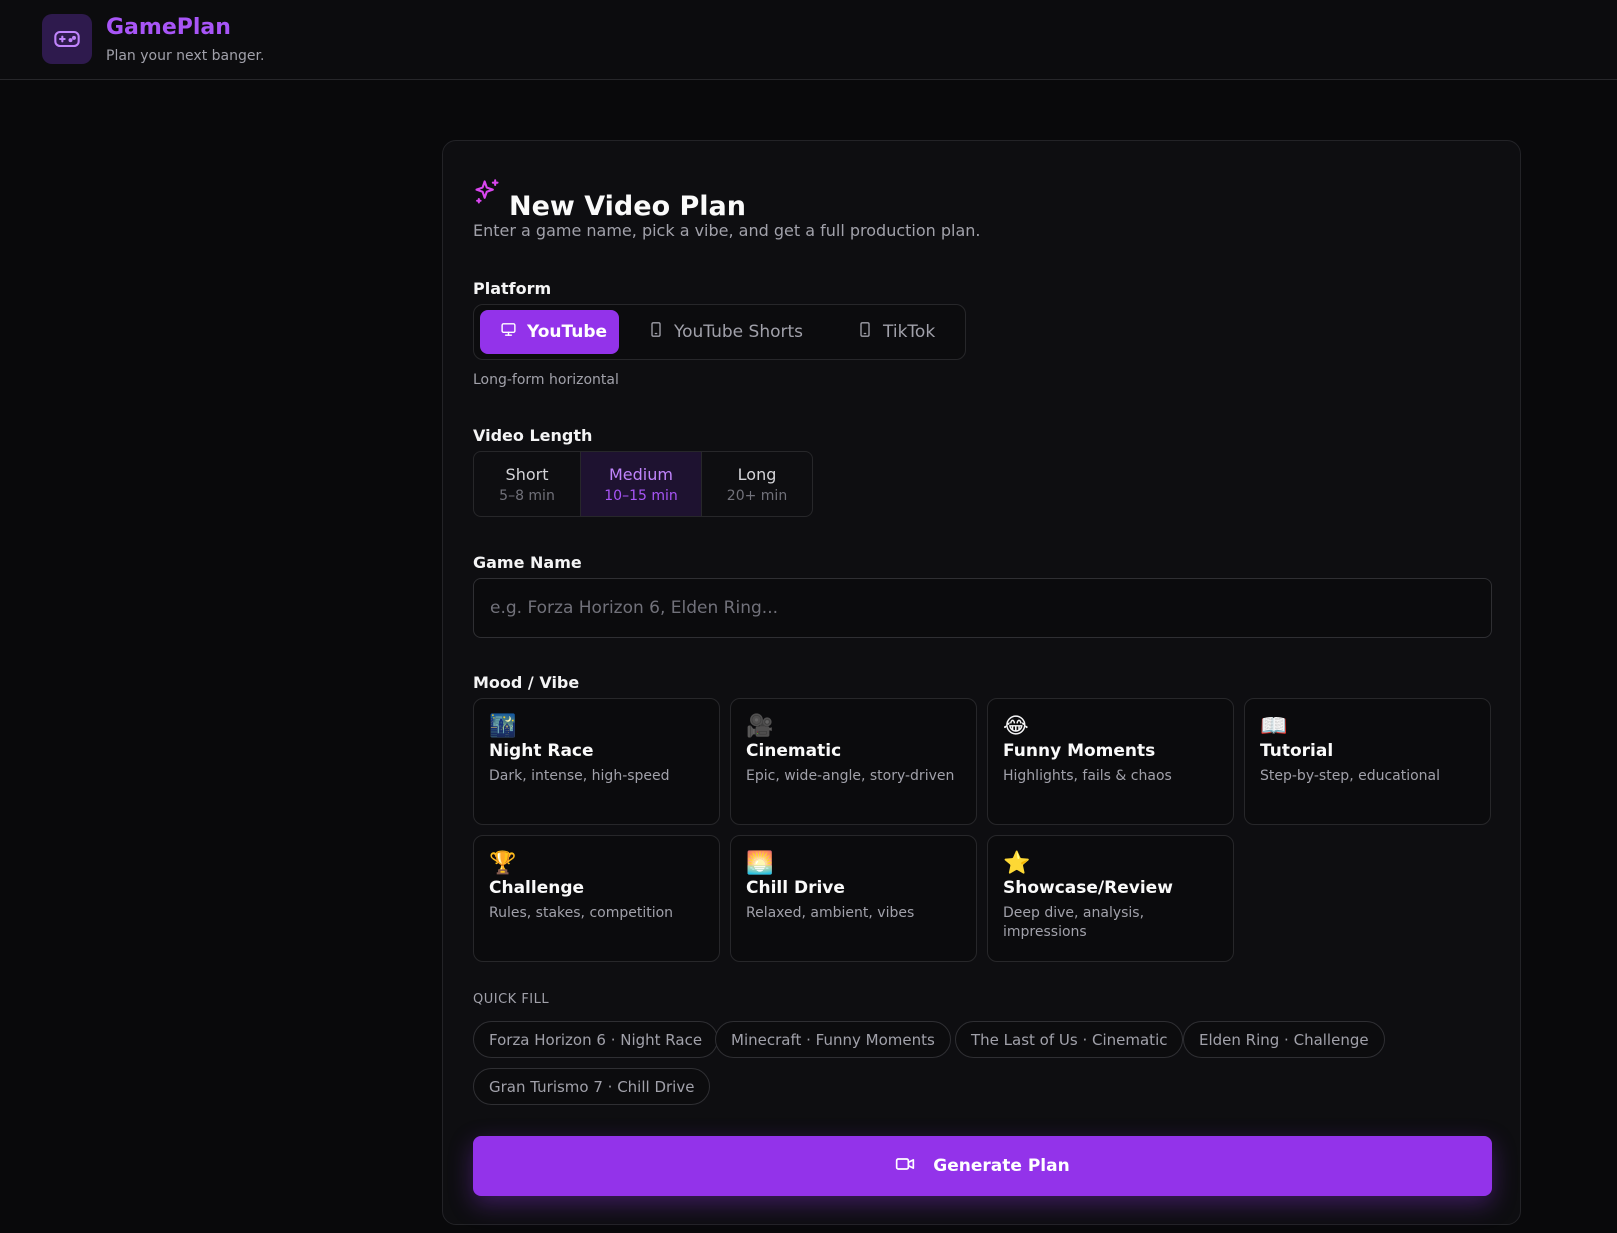 This screenshot has height=1233, width=1617. I want to click on city-night-icon: 🌃, so click(503, 726).